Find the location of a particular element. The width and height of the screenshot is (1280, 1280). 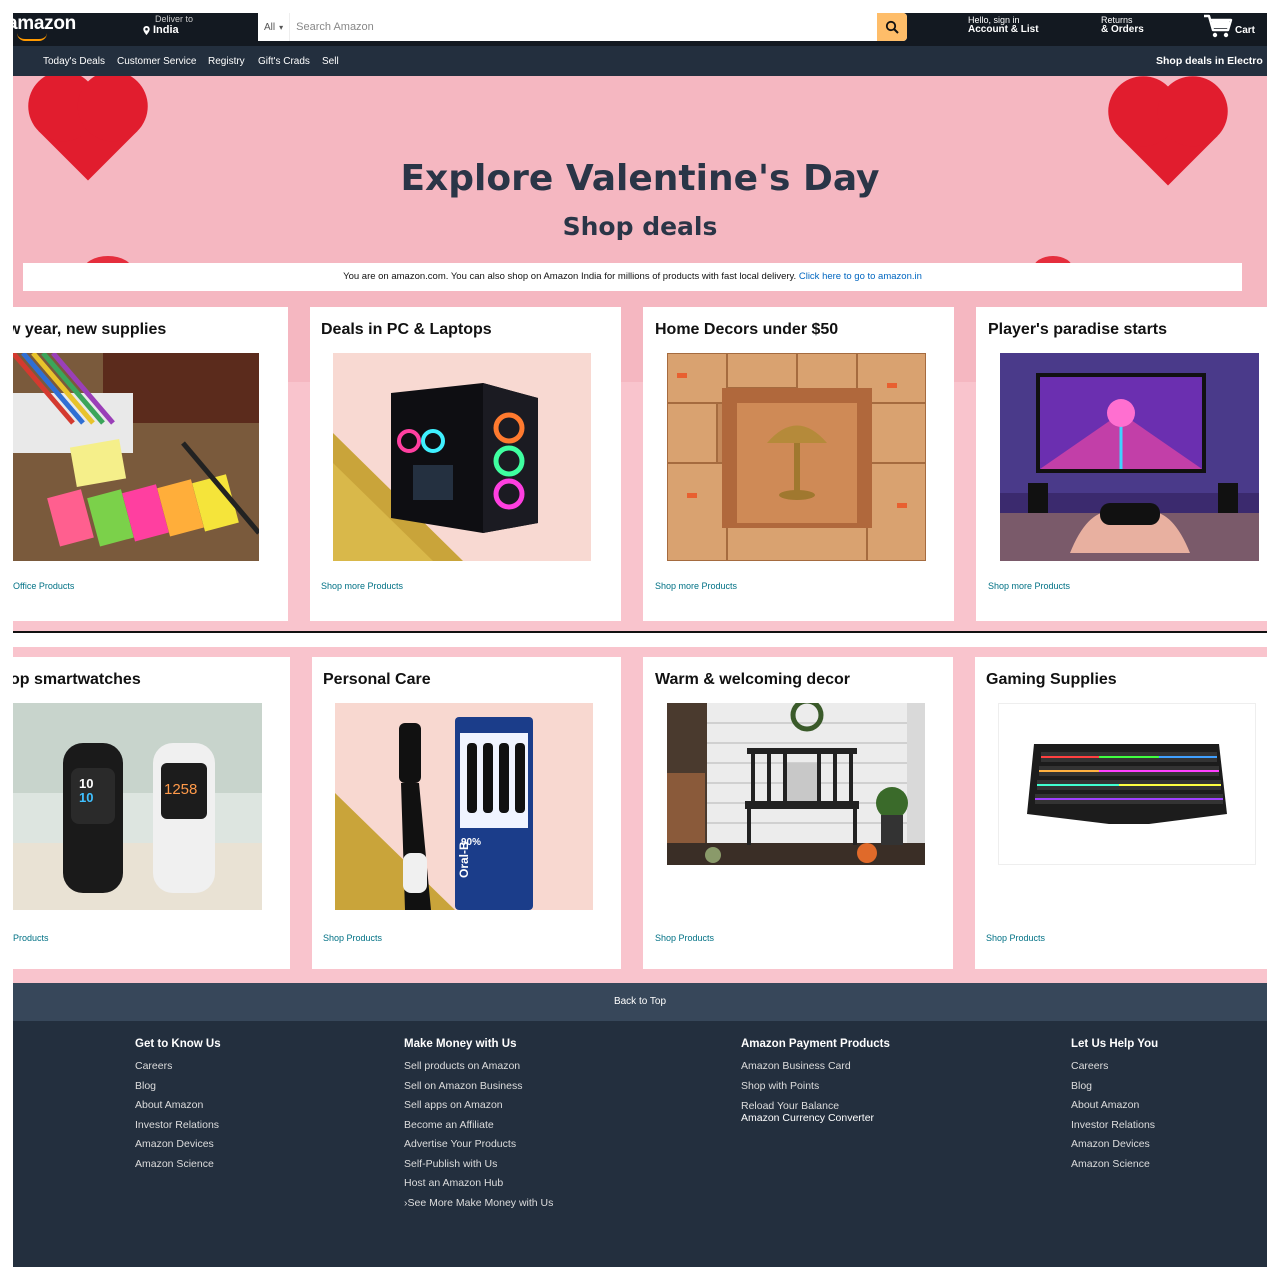

gaming-pc-drawing is located at coordinates (462, 457).